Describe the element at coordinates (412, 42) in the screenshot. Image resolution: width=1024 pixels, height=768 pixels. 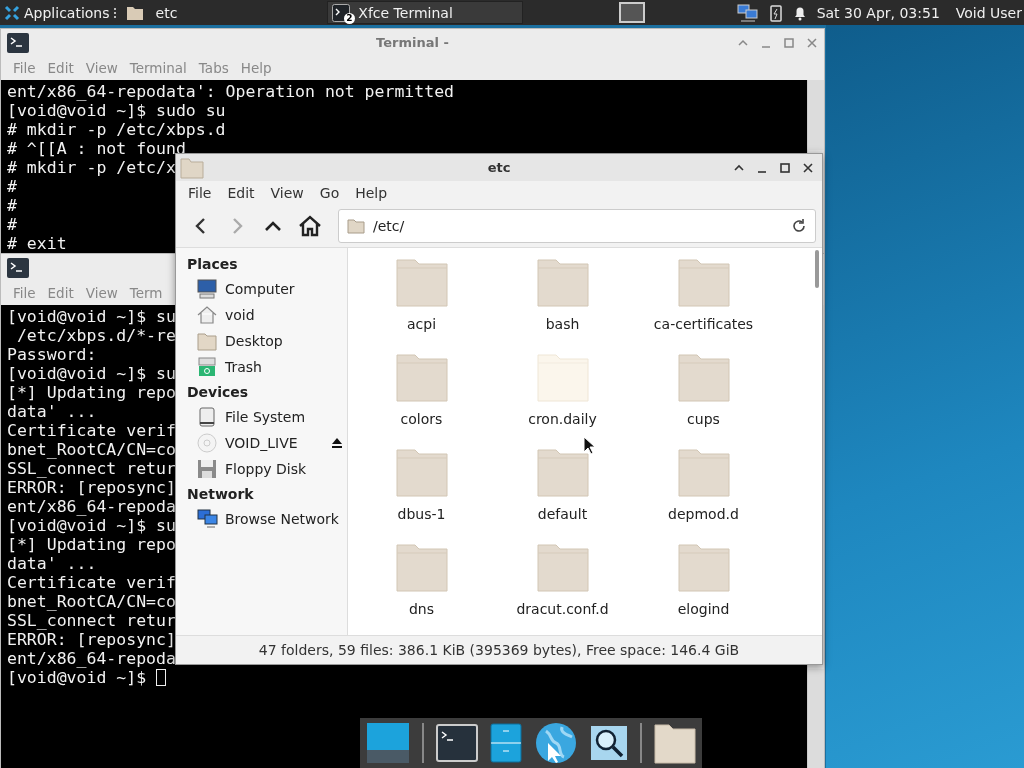
I see `window-title: Terminal -` at that location.